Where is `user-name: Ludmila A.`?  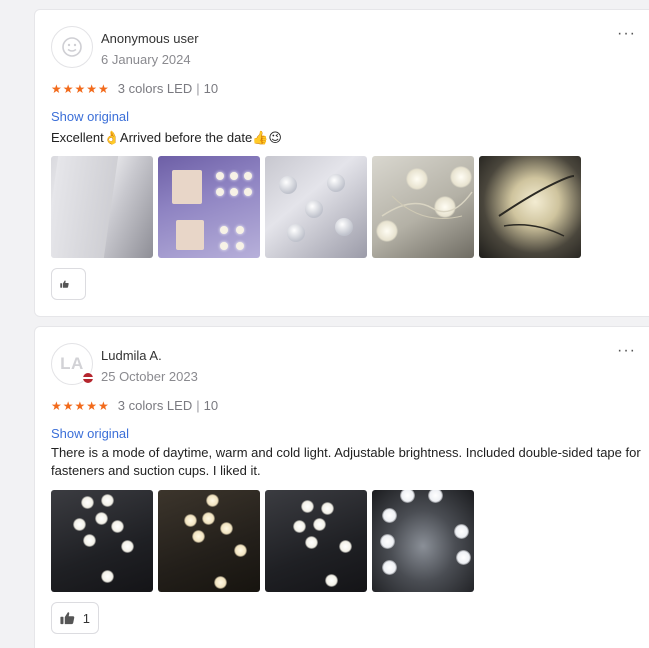 user-name: Ludmila A. is located at coordinates (131, 355).